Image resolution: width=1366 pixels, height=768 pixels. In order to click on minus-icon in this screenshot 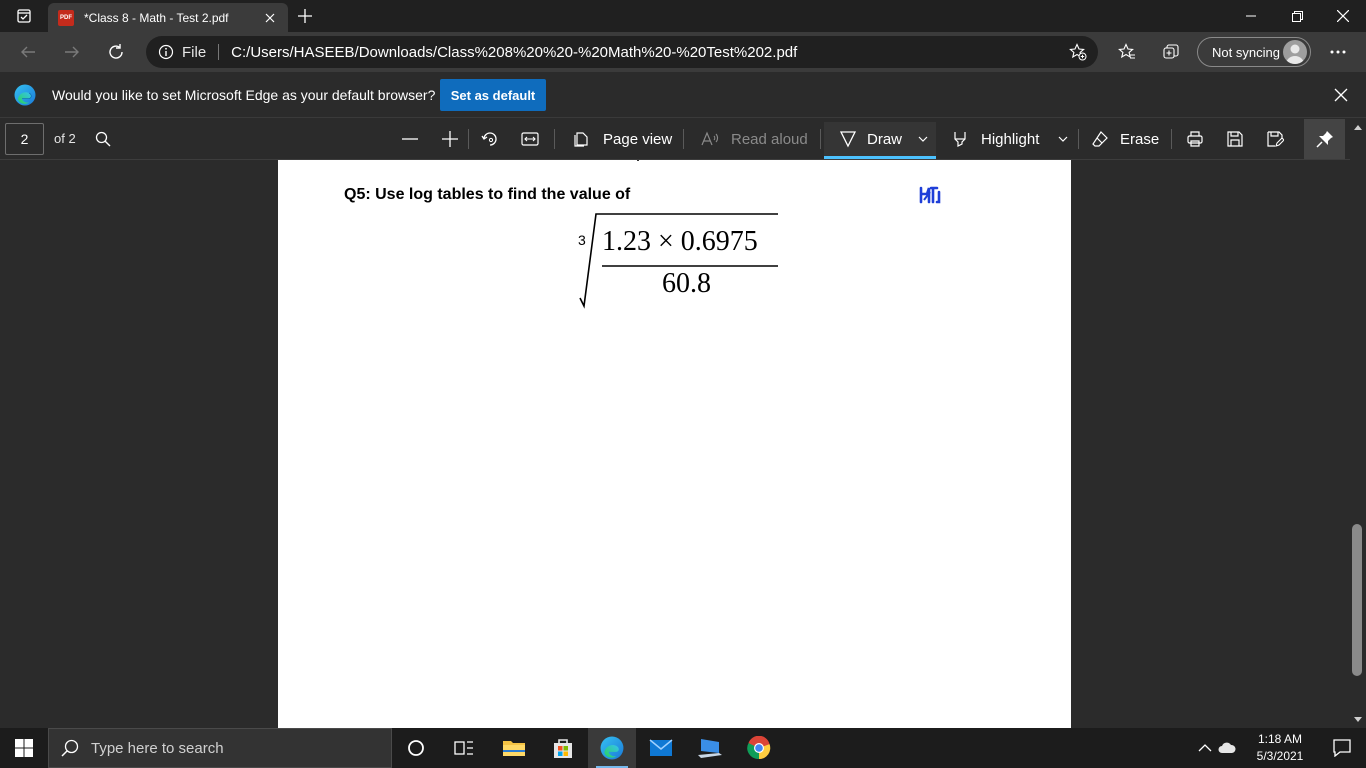, I will do `click(410, 139)`.